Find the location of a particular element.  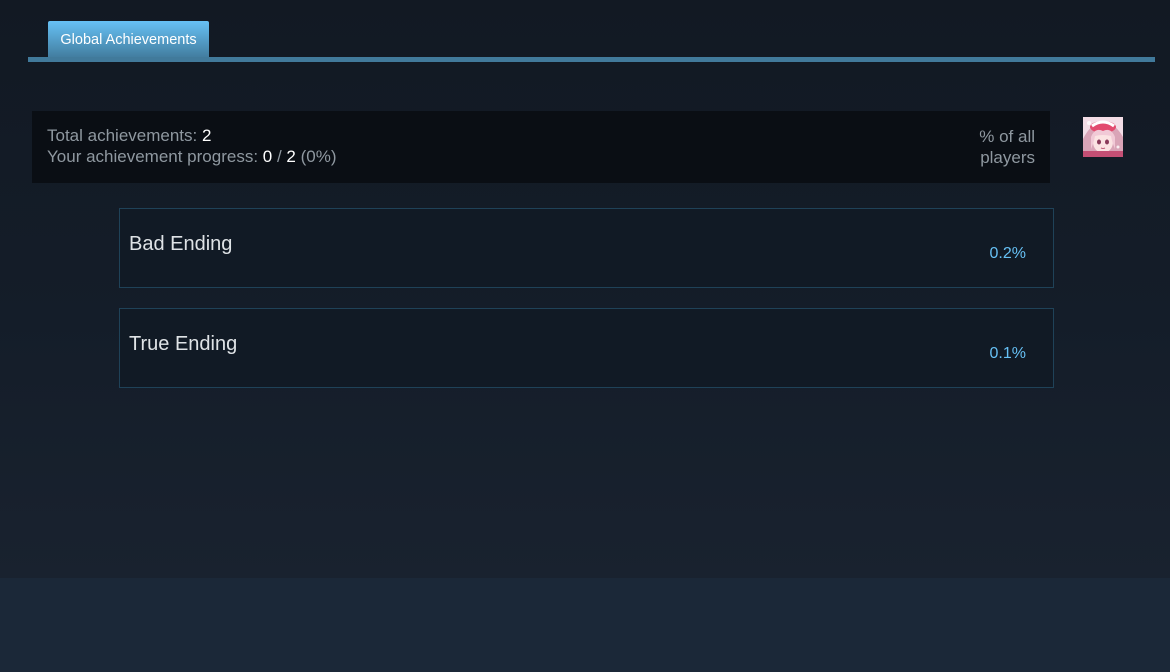

achievement-percent: 0.2% is located at coordinates (1007, 253).